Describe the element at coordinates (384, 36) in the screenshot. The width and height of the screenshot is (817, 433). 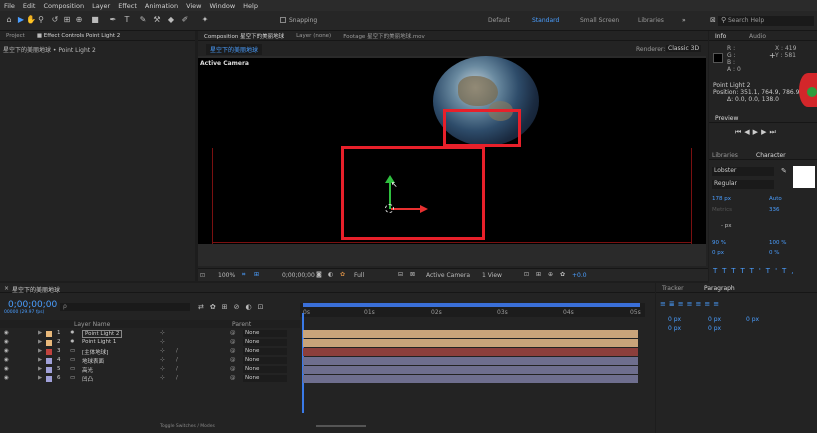
I see `tab-footage: Footage 星空下的美丽地球.mov` at that location.